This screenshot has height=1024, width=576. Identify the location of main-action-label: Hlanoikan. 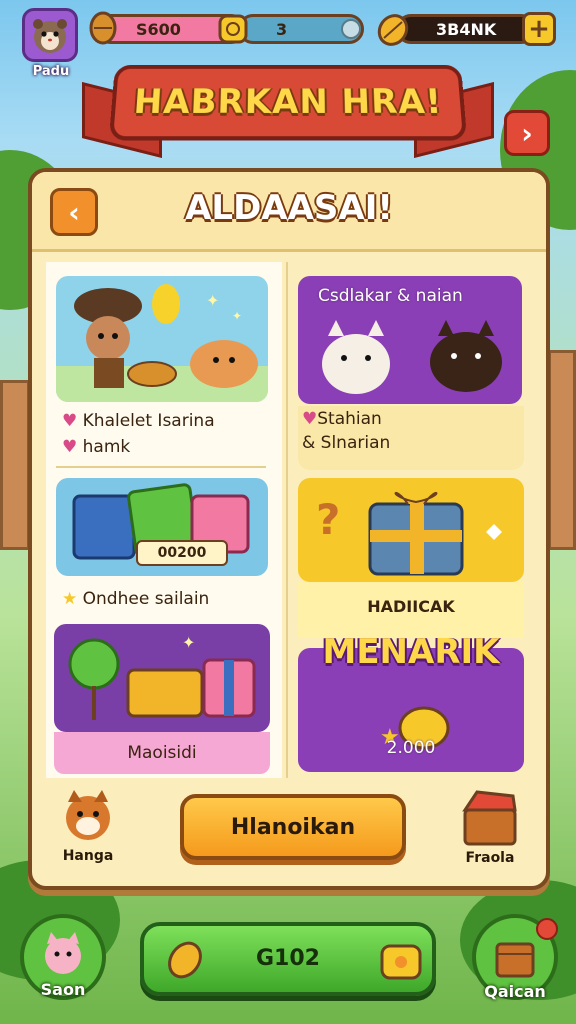
(293, 827).